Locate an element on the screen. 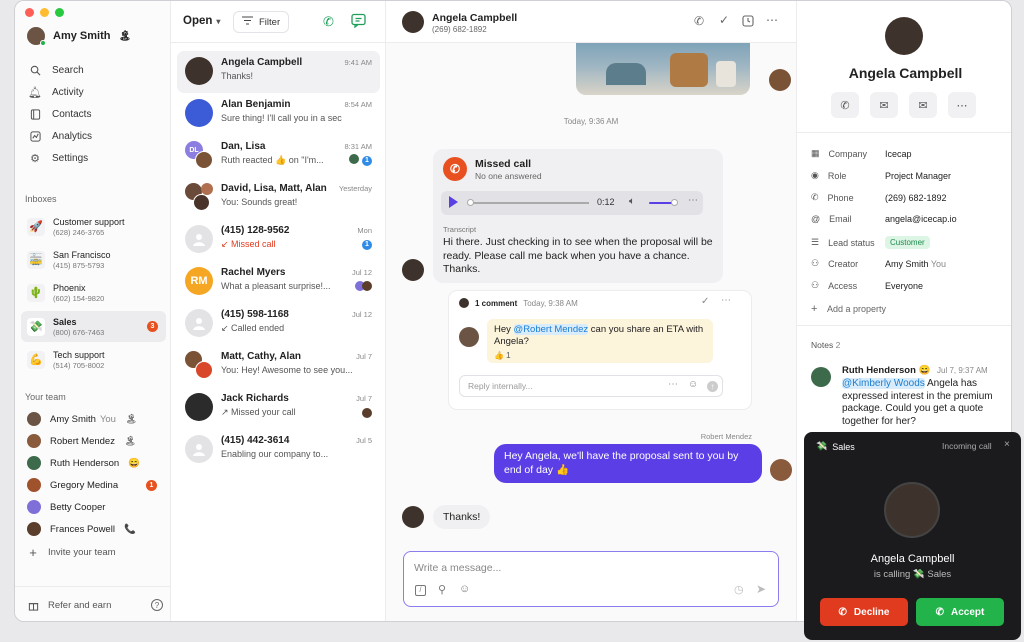 This screenshot has width=1024, height=642. mention-tag: @Robert Mendez is located at coordinates (551, 329).